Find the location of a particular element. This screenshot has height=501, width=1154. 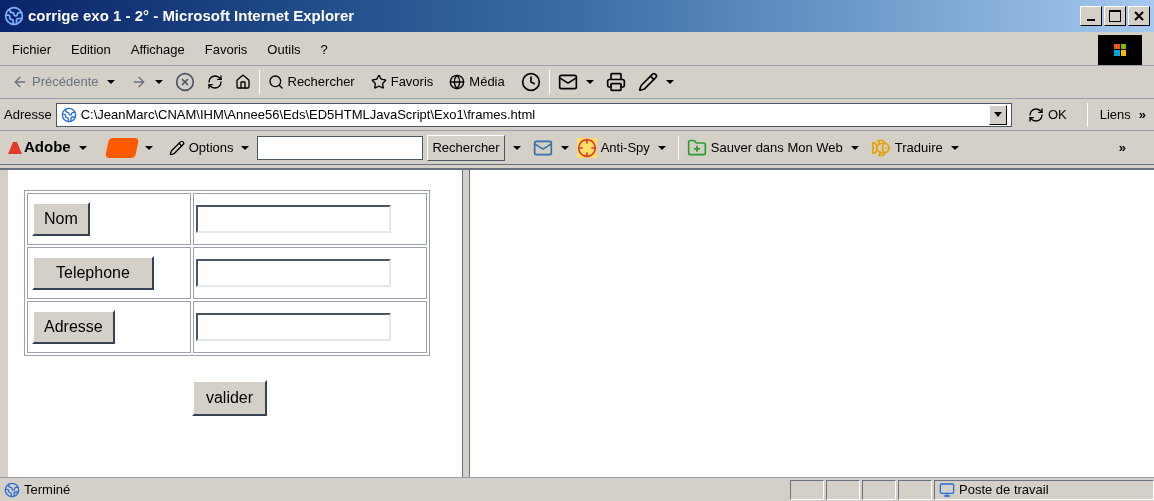

label-button: Telephone is located at coordinates (93, 273).